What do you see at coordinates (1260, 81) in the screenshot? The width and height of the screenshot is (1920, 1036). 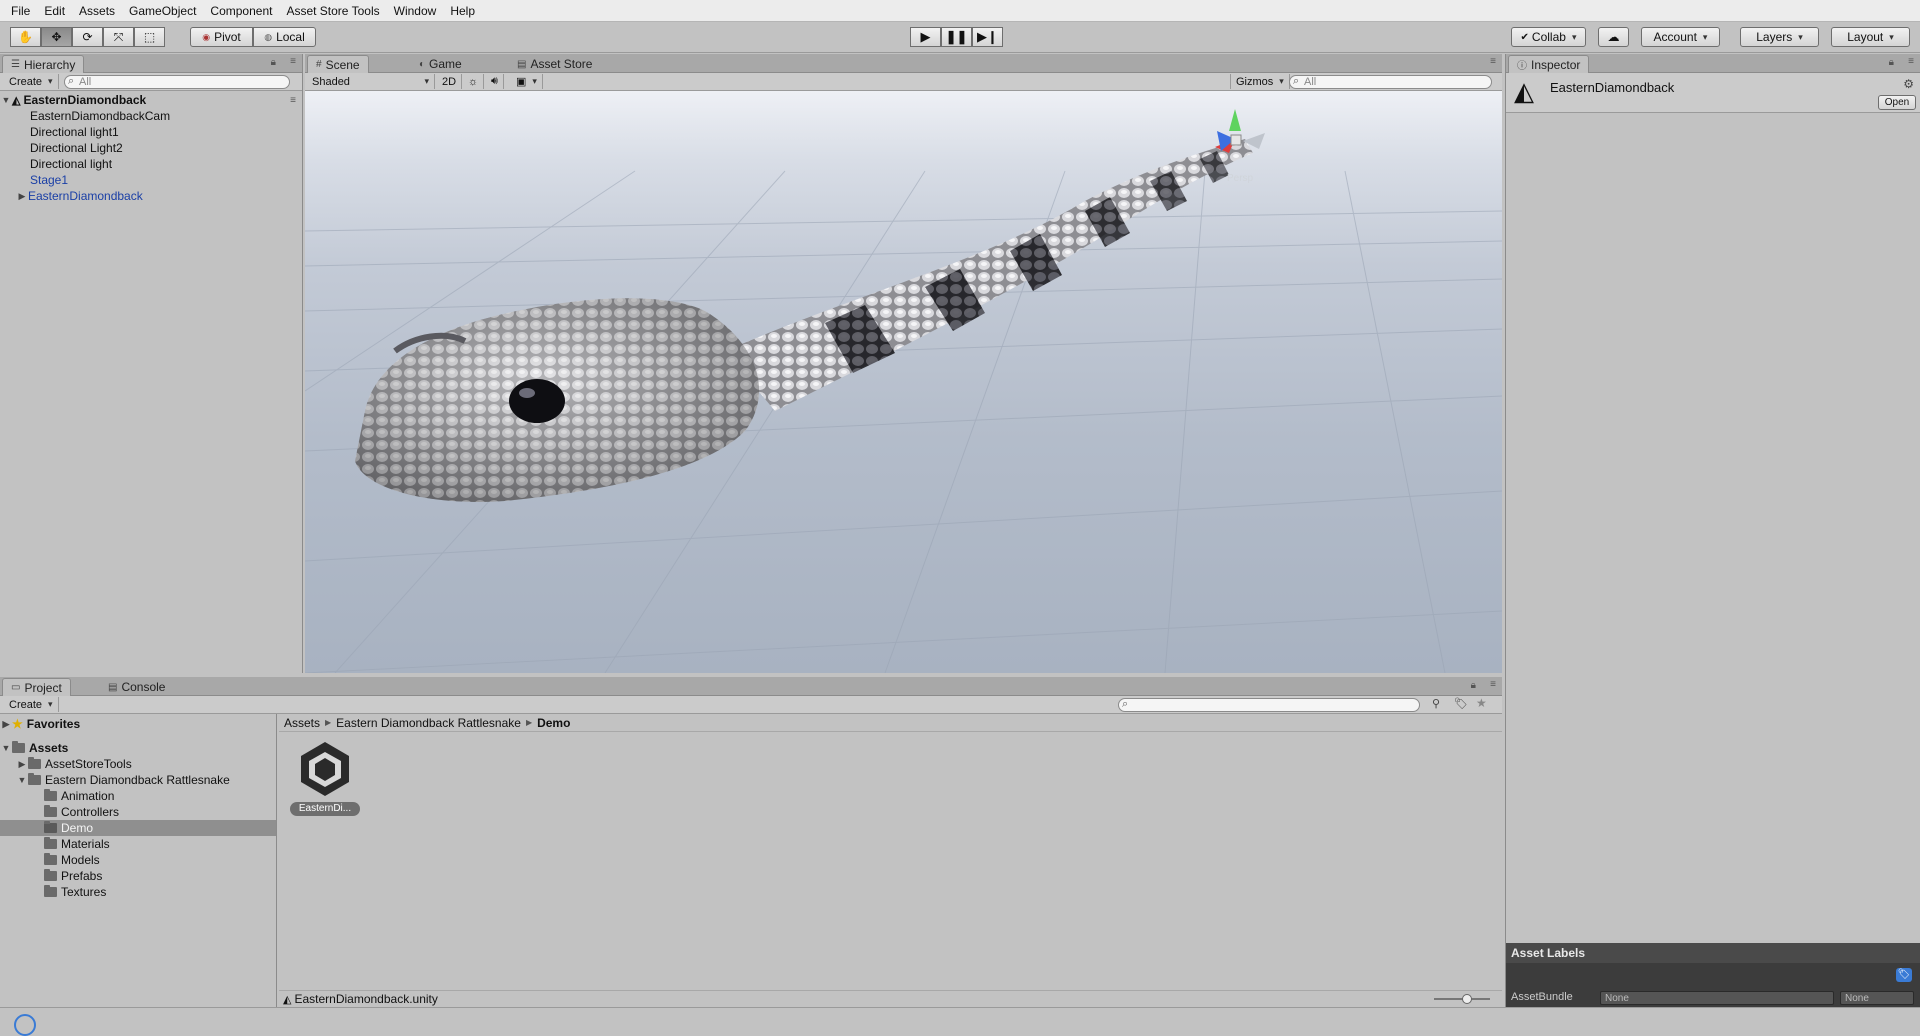 I see `gizmos-dropdown: Gizmos` at bounding box center [1260, 81].